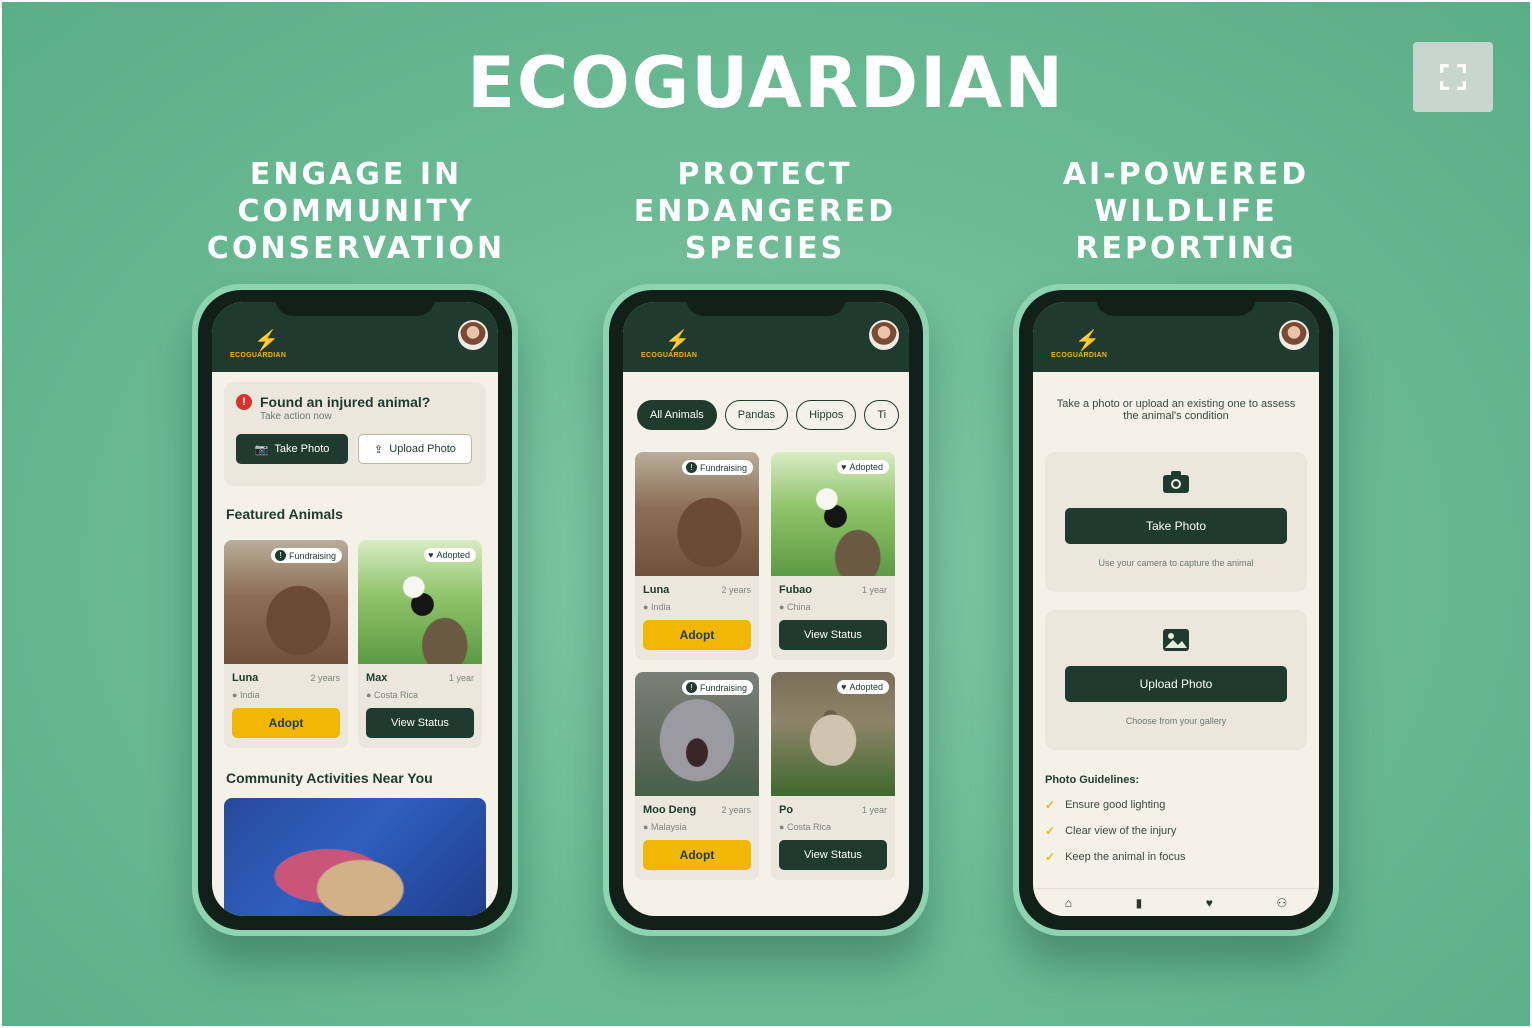 The width and height of the screenshot is (1532, 1028). I want to click on camera-icon: 📷, so click(261, 449).